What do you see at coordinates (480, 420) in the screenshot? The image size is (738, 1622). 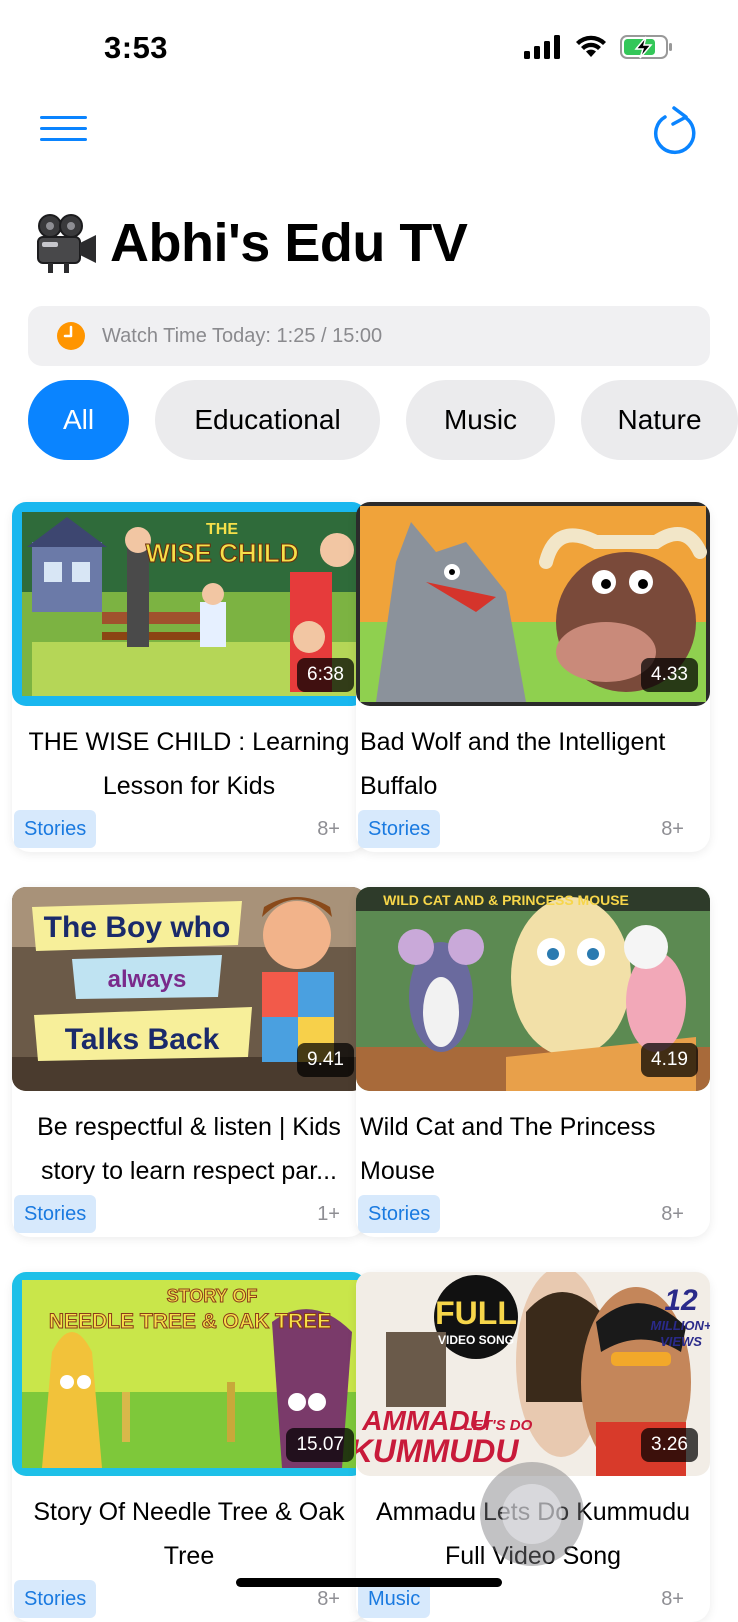 I see `category-music: Music` at bounding box center [480, 420].